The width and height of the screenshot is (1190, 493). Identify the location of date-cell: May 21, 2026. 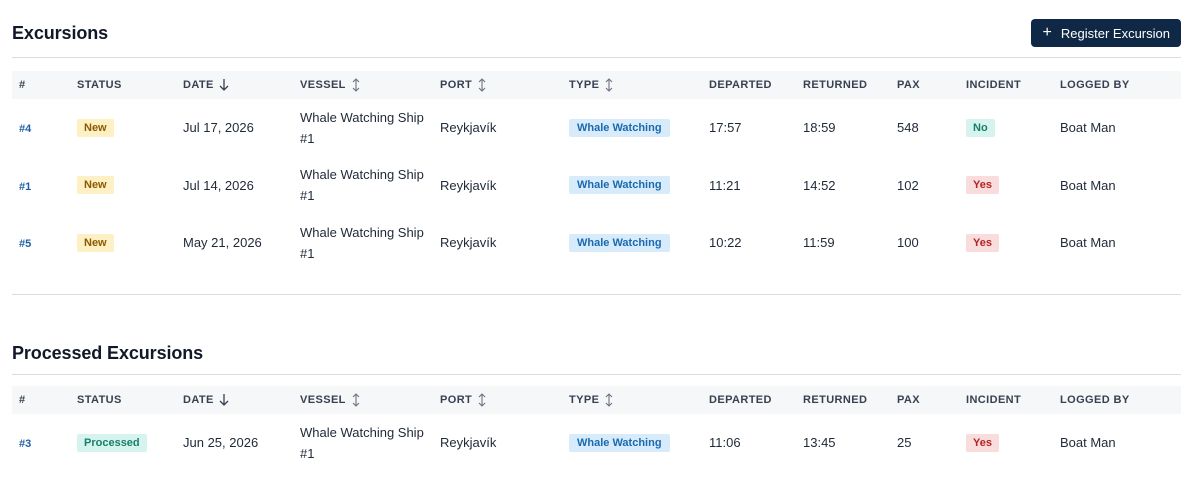
(222, 243).